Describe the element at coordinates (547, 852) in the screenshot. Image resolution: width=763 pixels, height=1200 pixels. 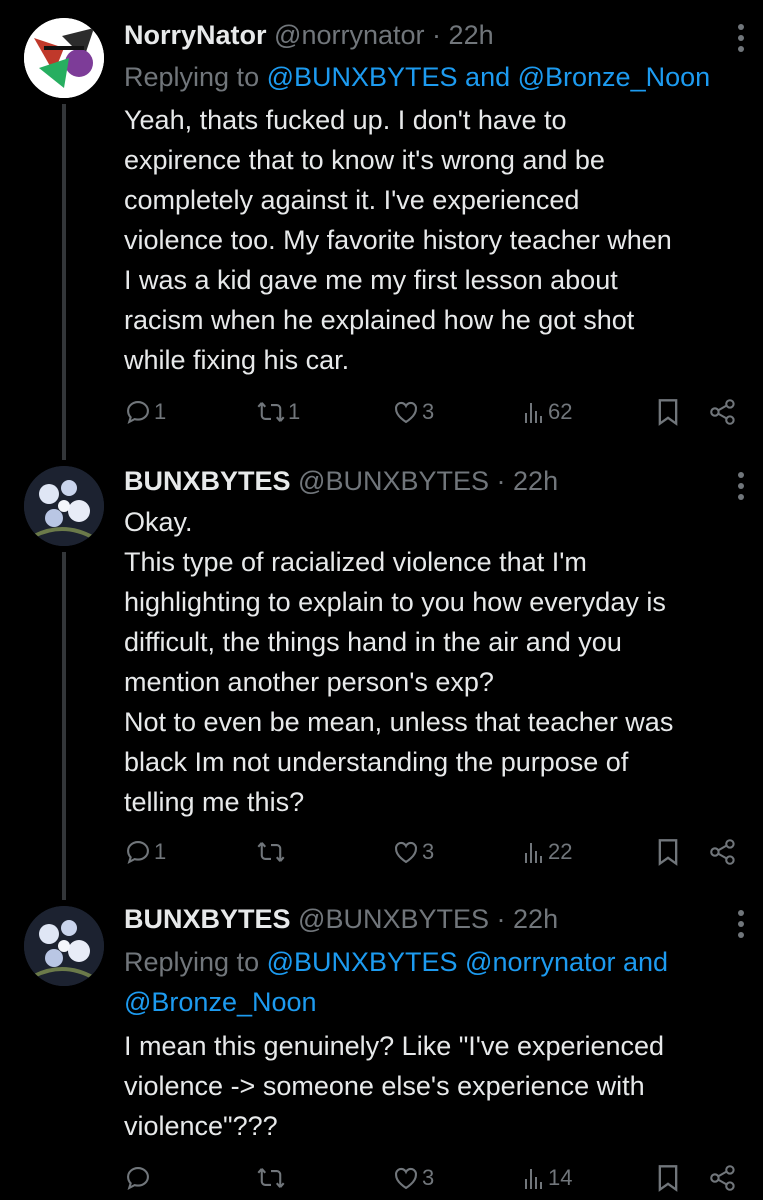
I see `views-button: 22` at that location.